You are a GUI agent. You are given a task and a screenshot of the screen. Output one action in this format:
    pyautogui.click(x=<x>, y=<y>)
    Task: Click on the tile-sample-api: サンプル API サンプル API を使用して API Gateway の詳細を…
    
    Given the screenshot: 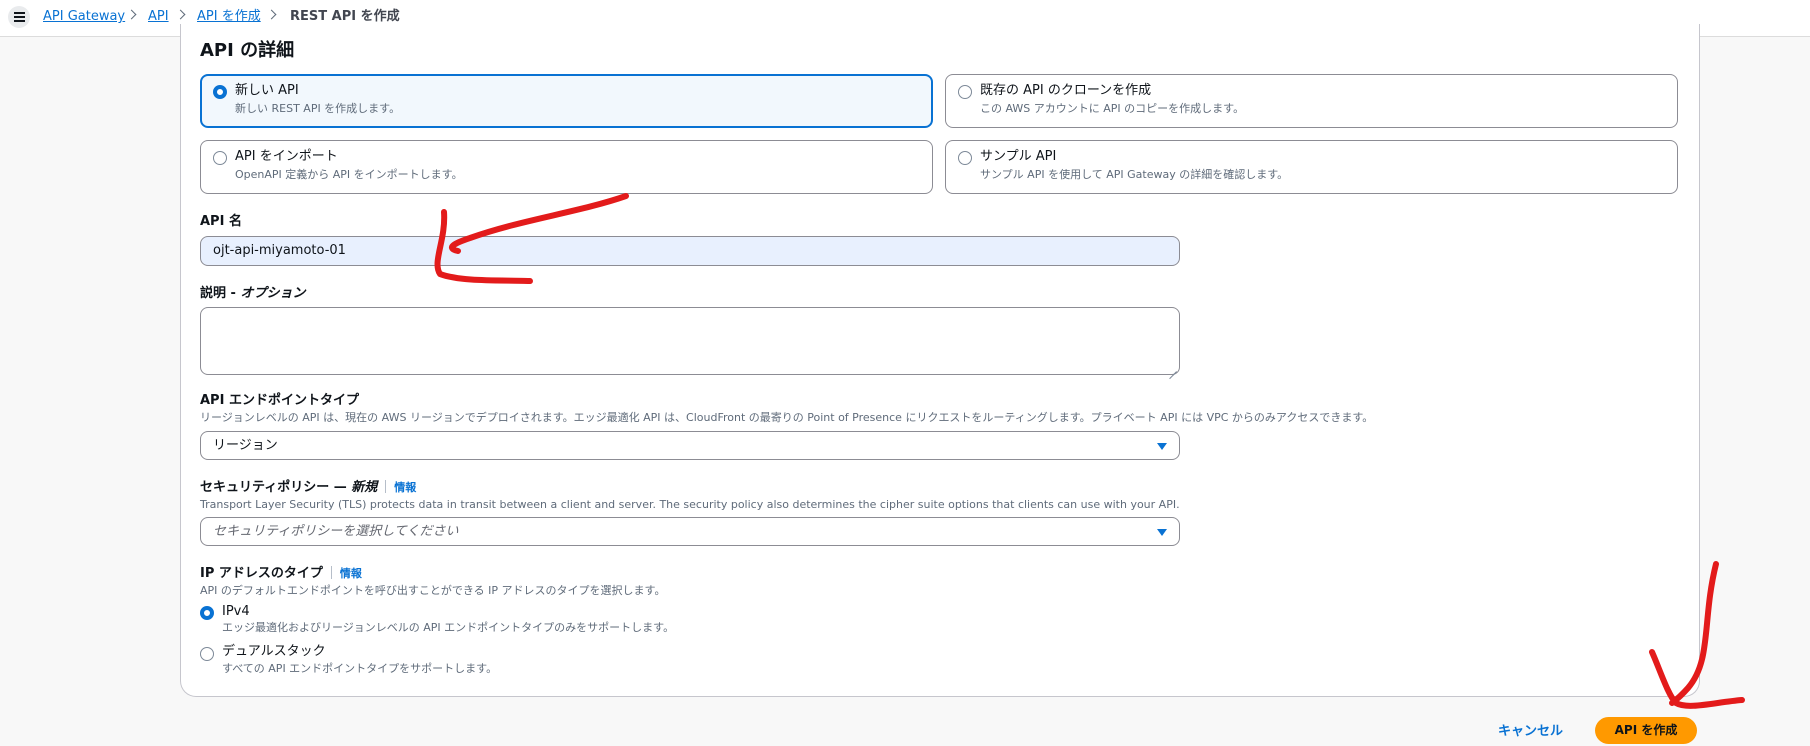 What is the action you would take?
    pyautogui.click(x=1311, y=167)
    